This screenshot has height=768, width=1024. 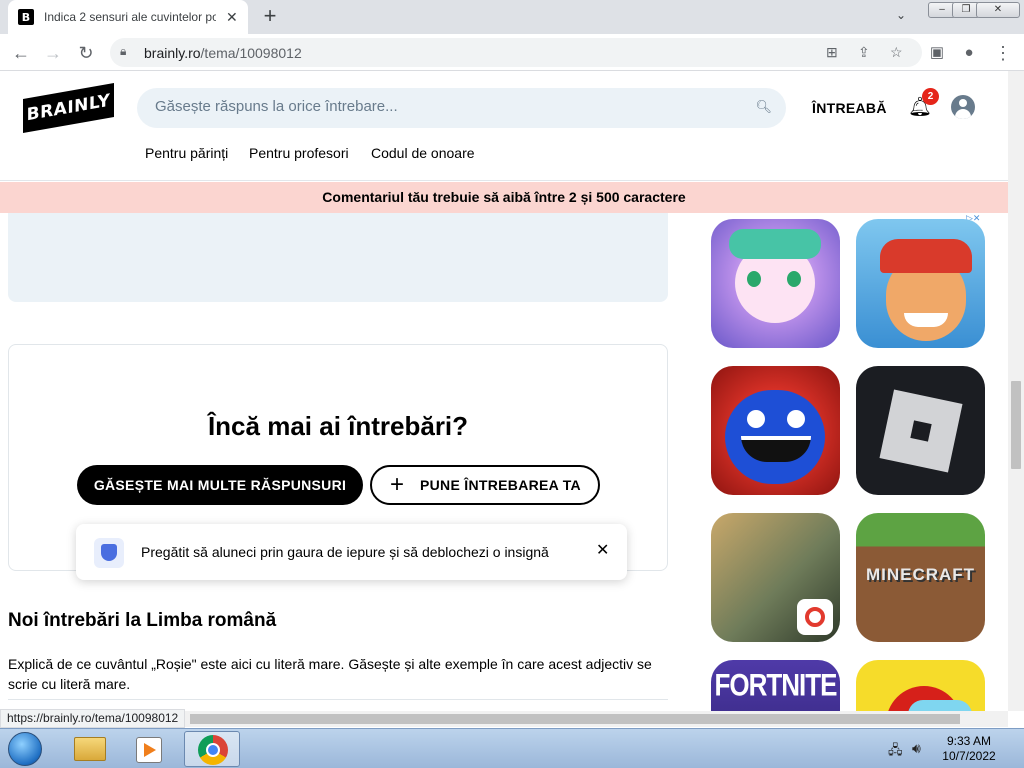 What do you see at coordinates (969, 53) in the screenshot?
I see `profile-icon: ●` at bounding box center [969, 53].